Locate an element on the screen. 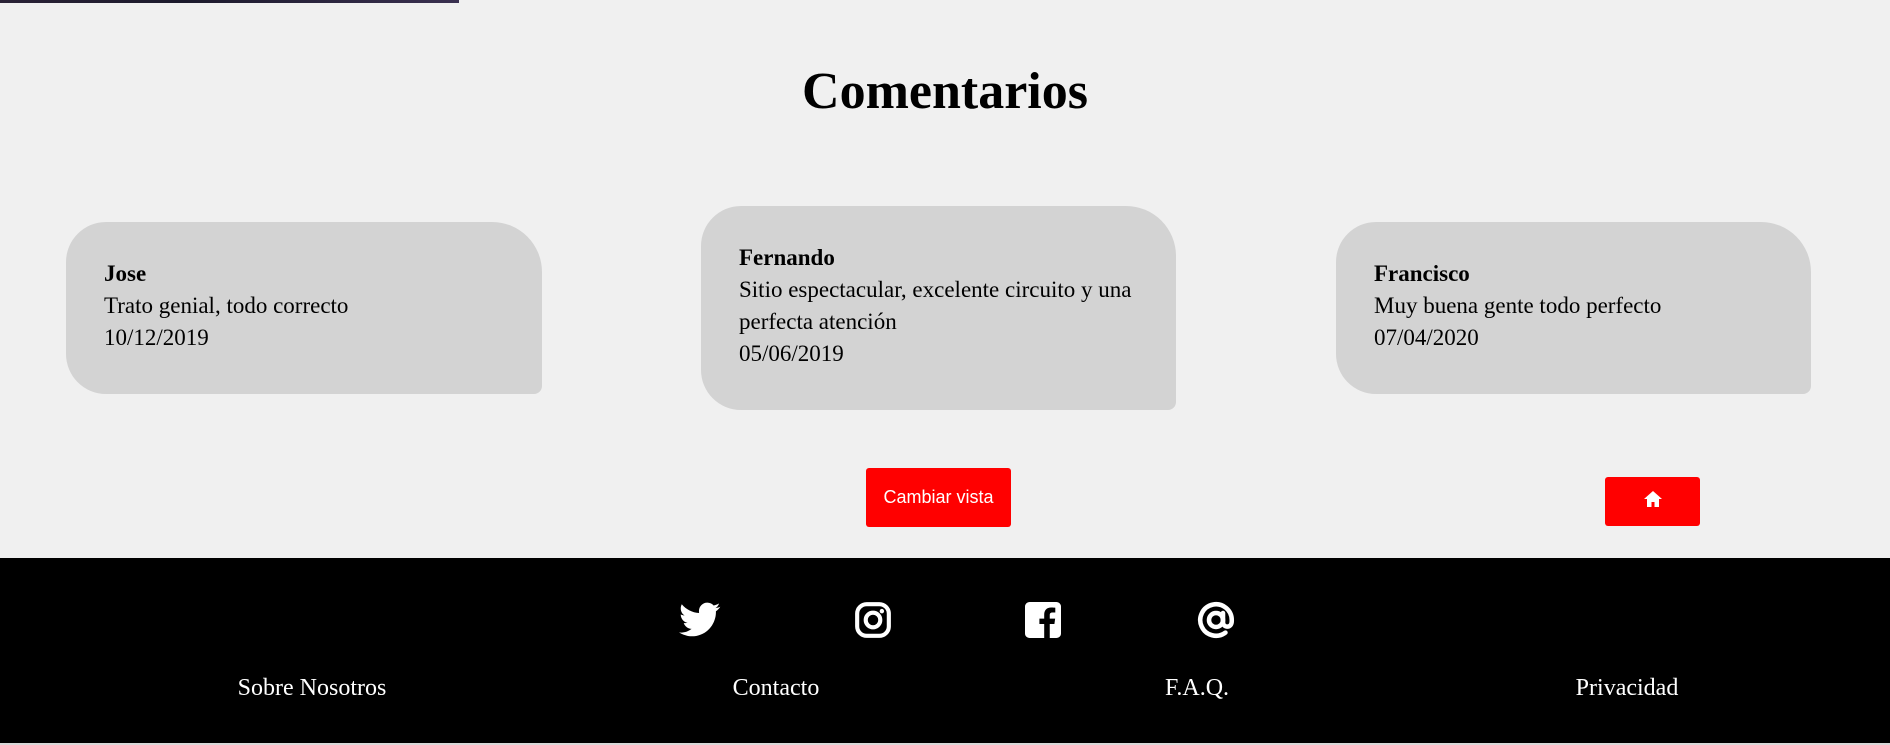  footer-link-faq: F.A.Q. is located at coordinates (1197, 688).